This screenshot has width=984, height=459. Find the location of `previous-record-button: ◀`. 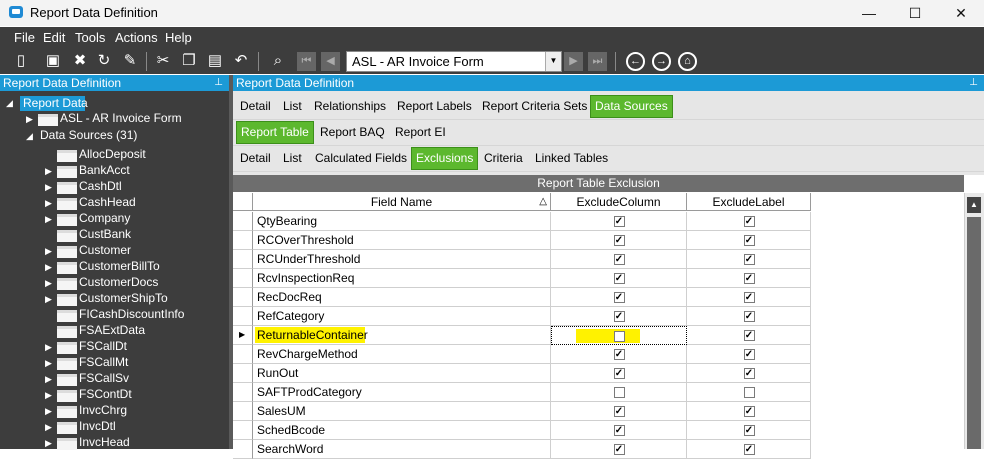

previous-record-button: ◀ is located at coordinates (330, 61).